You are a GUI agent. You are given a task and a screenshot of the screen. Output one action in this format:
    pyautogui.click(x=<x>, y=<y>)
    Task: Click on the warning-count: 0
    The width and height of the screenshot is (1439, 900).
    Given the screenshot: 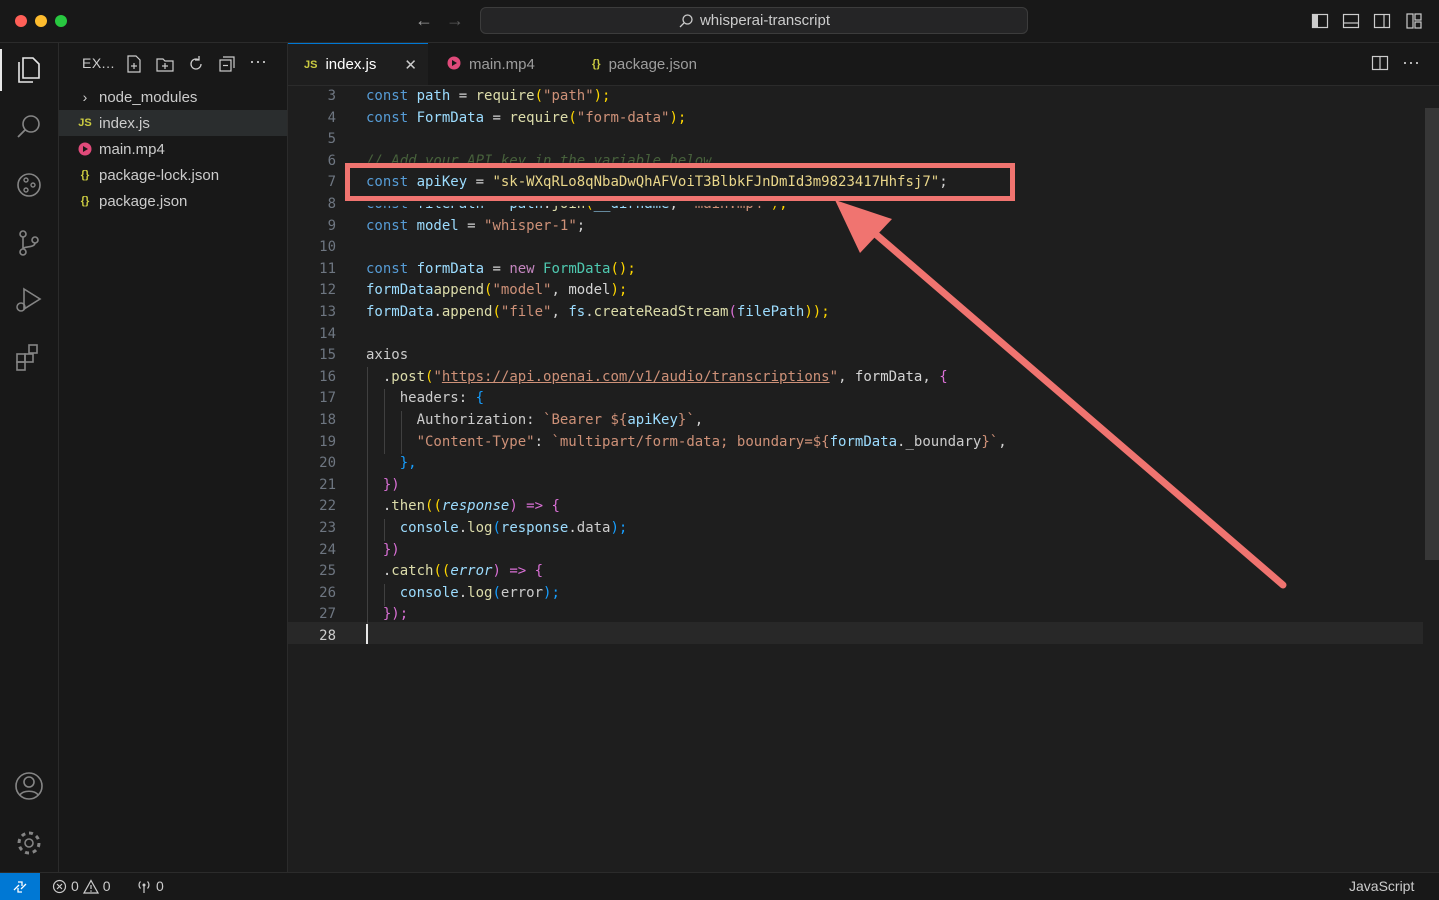 What is the action you would take?
    pyautogui.click(x=106, y=886)
    